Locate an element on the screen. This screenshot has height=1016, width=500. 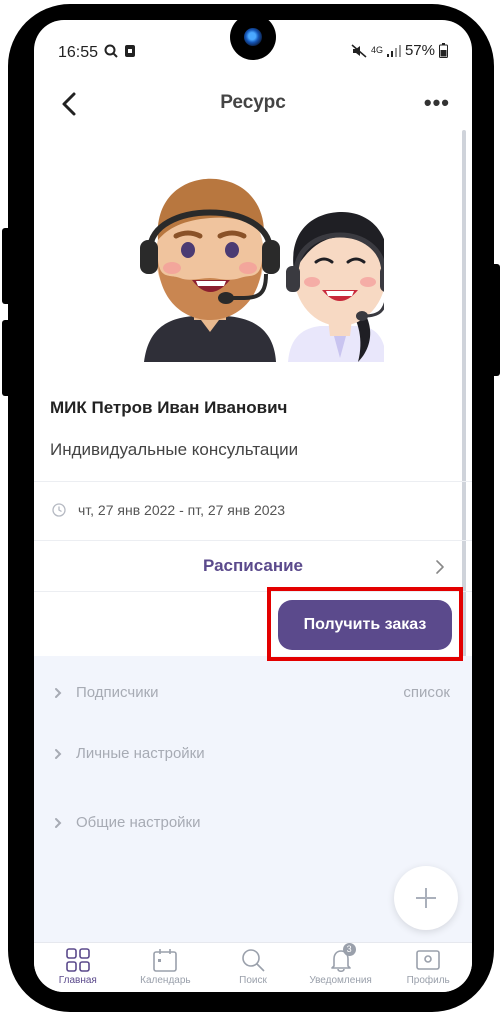
page-title: Ресурс is located at coordinates (253, 102).